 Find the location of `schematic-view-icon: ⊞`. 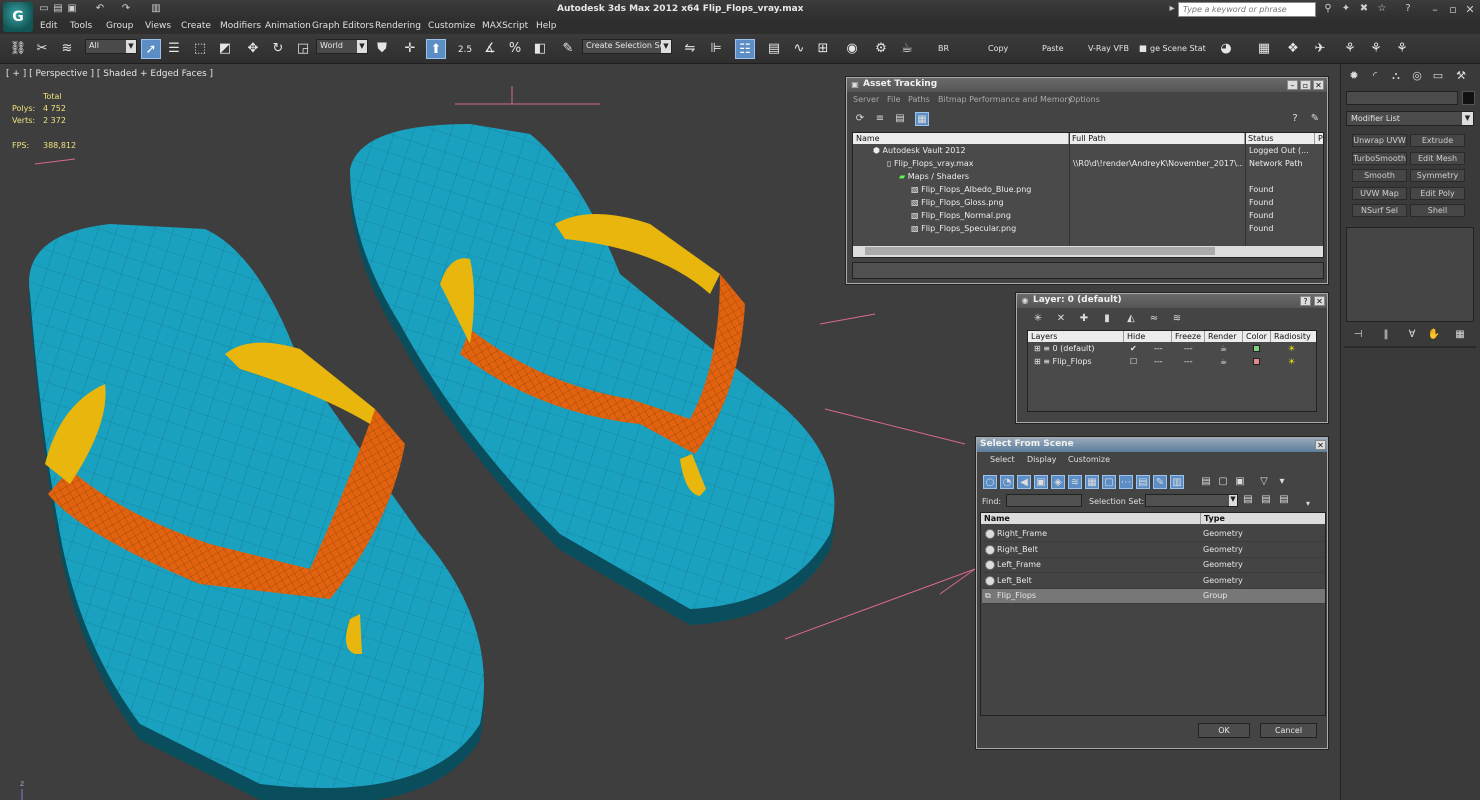

schematic-view-icon: ⊞ is located at coordinates (823, 49).